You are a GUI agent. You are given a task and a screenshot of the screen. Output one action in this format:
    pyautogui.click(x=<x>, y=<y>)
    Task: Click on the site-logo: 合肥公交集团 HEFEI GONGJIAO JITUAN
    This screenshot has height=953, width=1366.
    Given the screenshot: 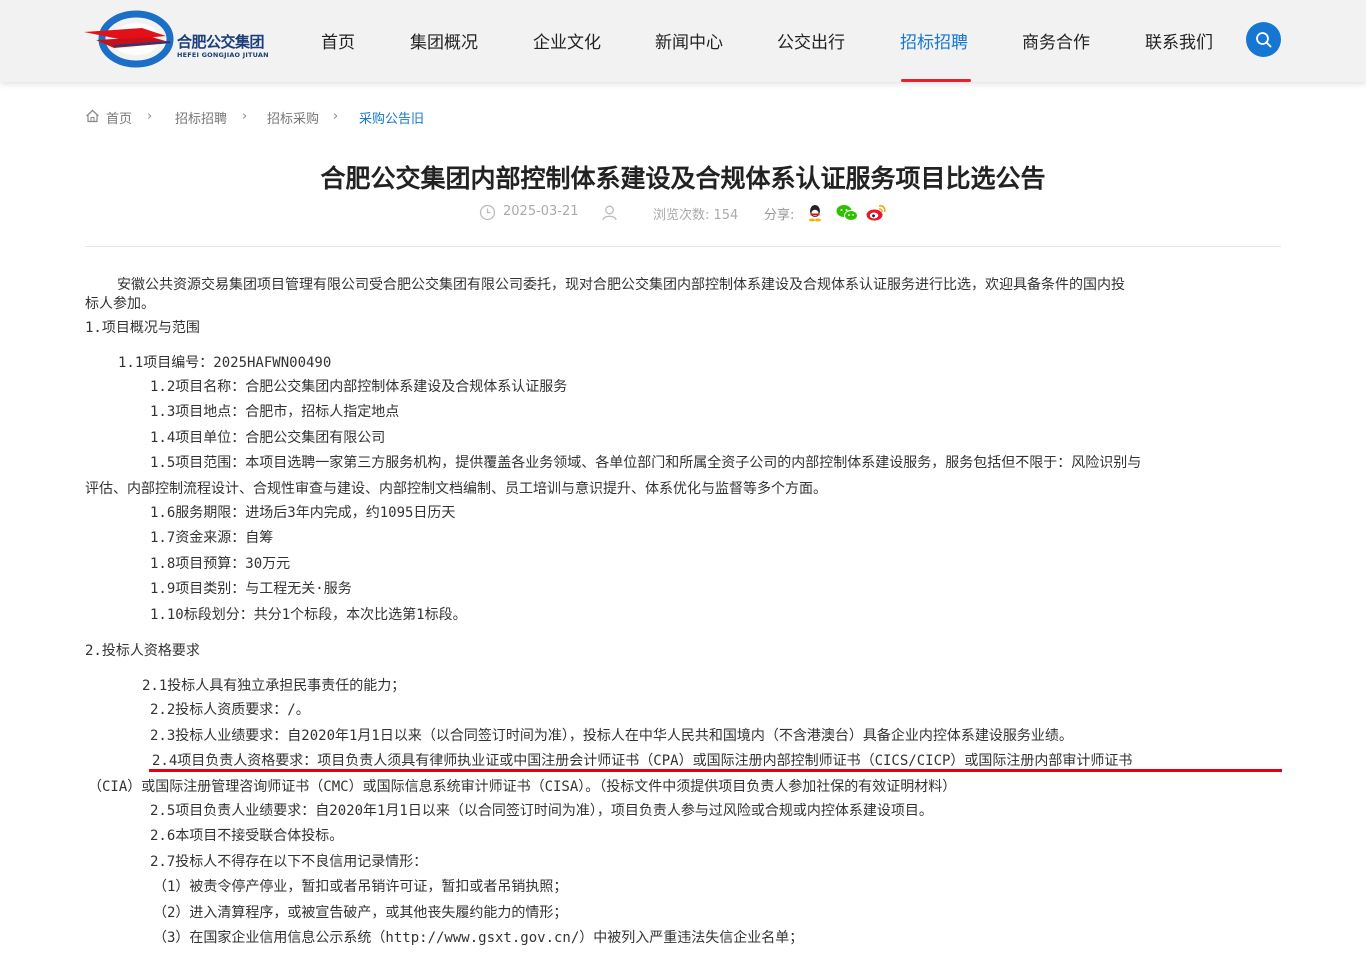 What is the action you would take?
    pyautogui.click(x=179, y=40)
    